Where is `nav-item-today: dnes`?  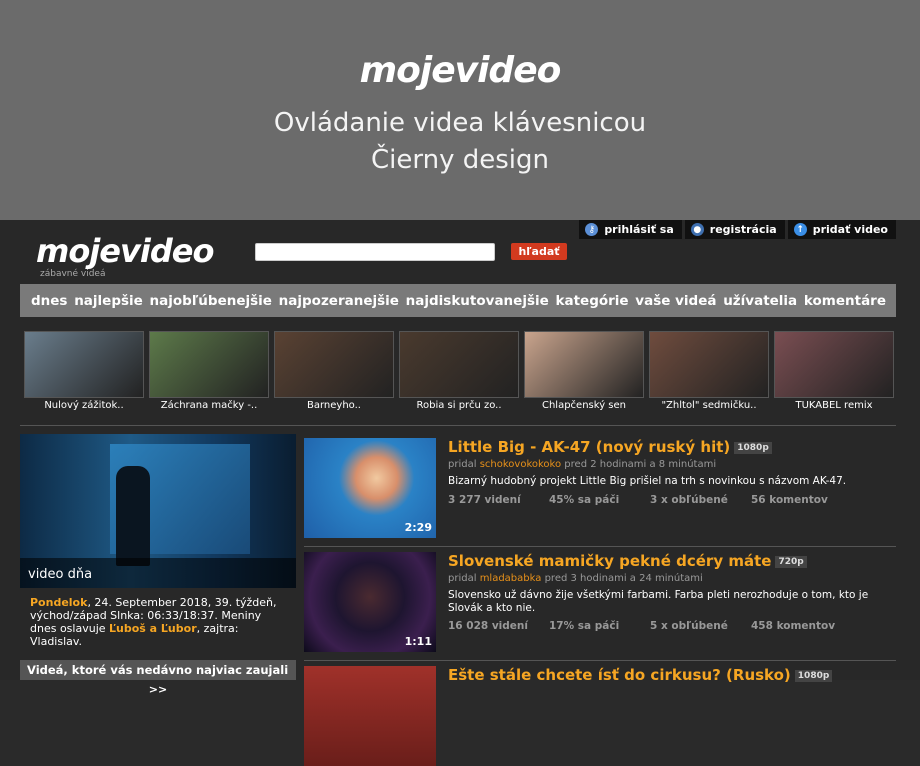
nav-item-today: dnes is located at coordinates (49, 301).